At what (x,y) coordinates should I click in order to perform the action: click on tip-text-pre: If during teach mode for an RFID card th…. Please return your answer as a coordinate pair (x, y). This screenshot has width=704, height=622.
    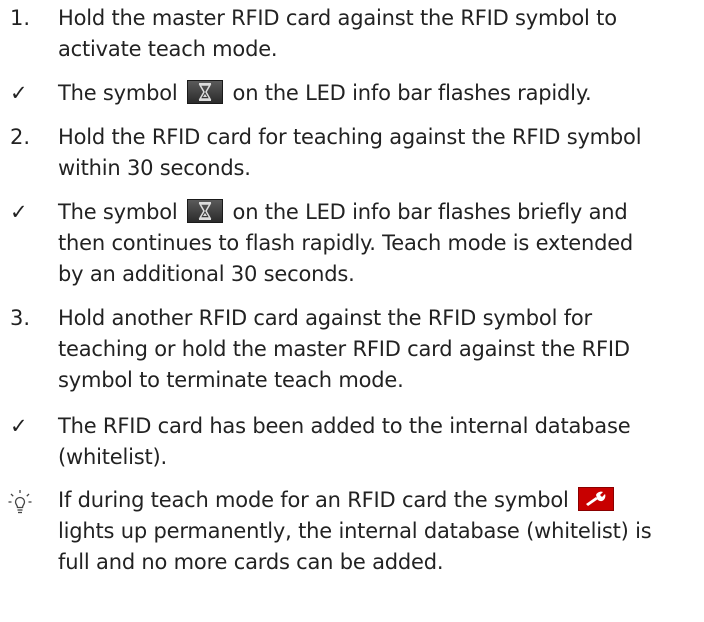
    Looking at the image, I should click on (313, 500).